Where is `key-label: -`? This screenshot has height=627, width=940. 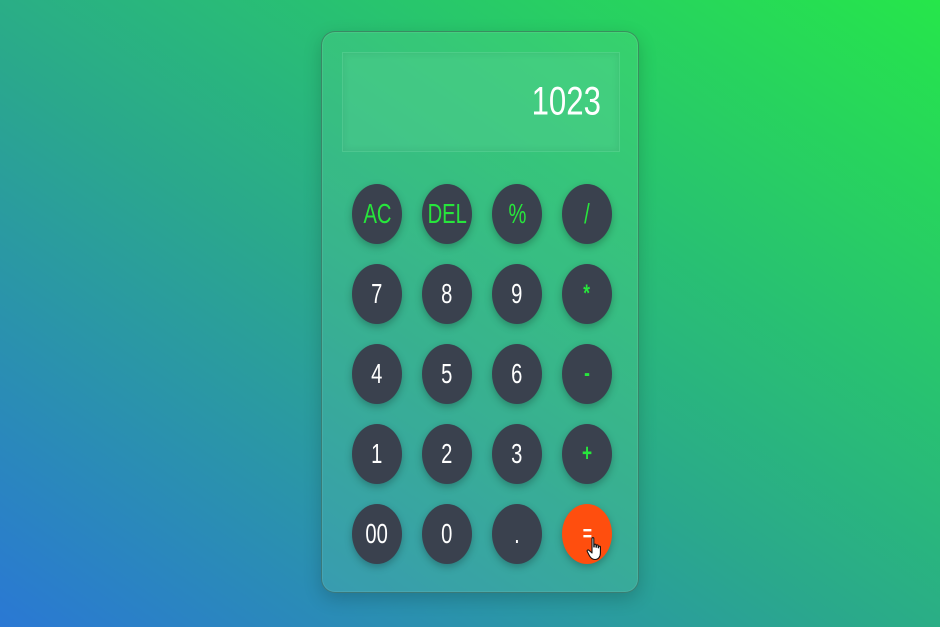
key-label: - is located at coordinates (587, 373).